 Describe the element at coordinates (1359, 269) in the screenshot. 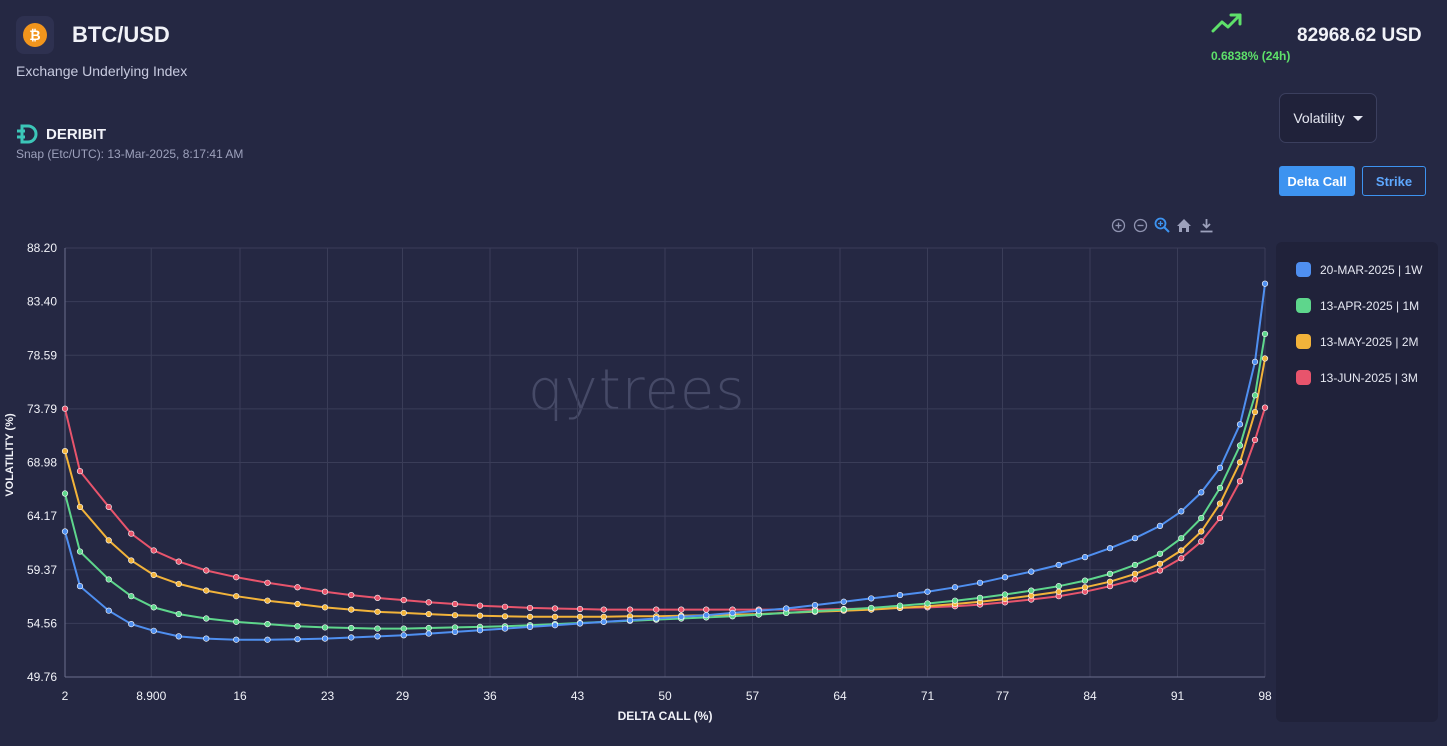

I see `legend-item: 20-MAR-2025 | 1W` at that location.